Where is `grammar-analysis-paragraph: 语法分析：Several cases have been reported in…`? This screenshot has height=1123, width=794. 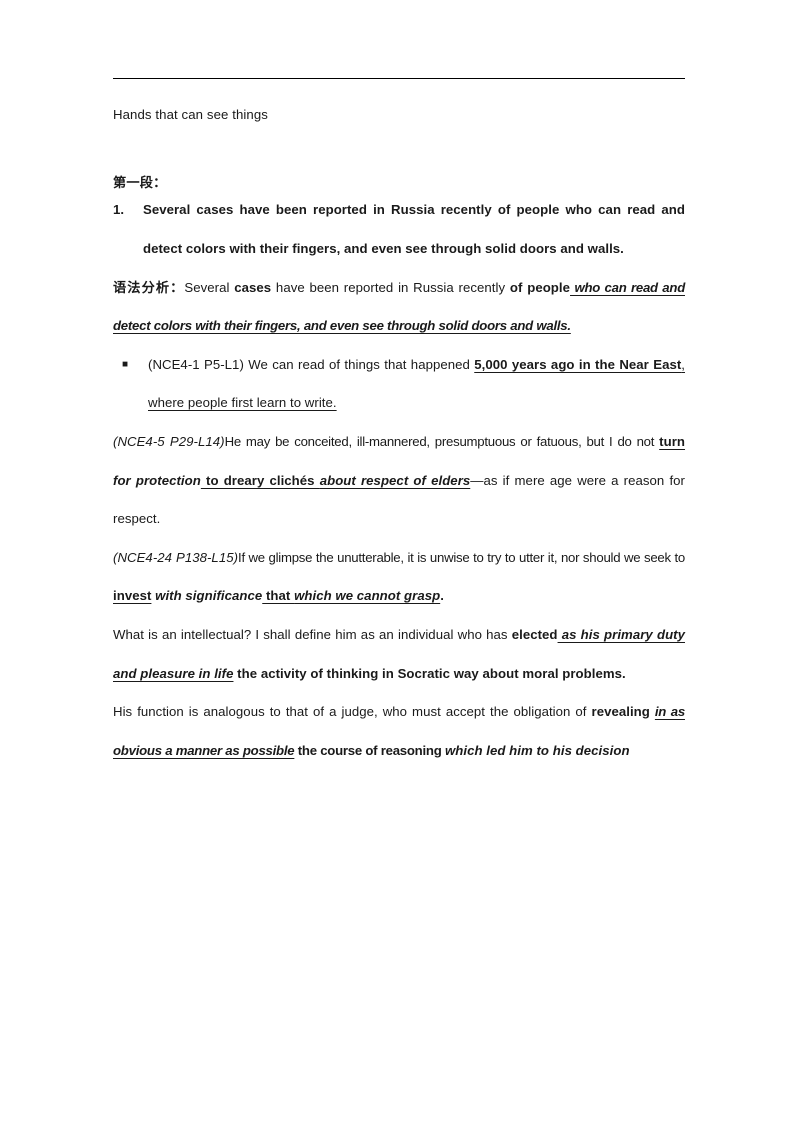 grammar-analysis-paragraph: 语法分析：Several cases have been reported in… is located at coordinates (399, 307).